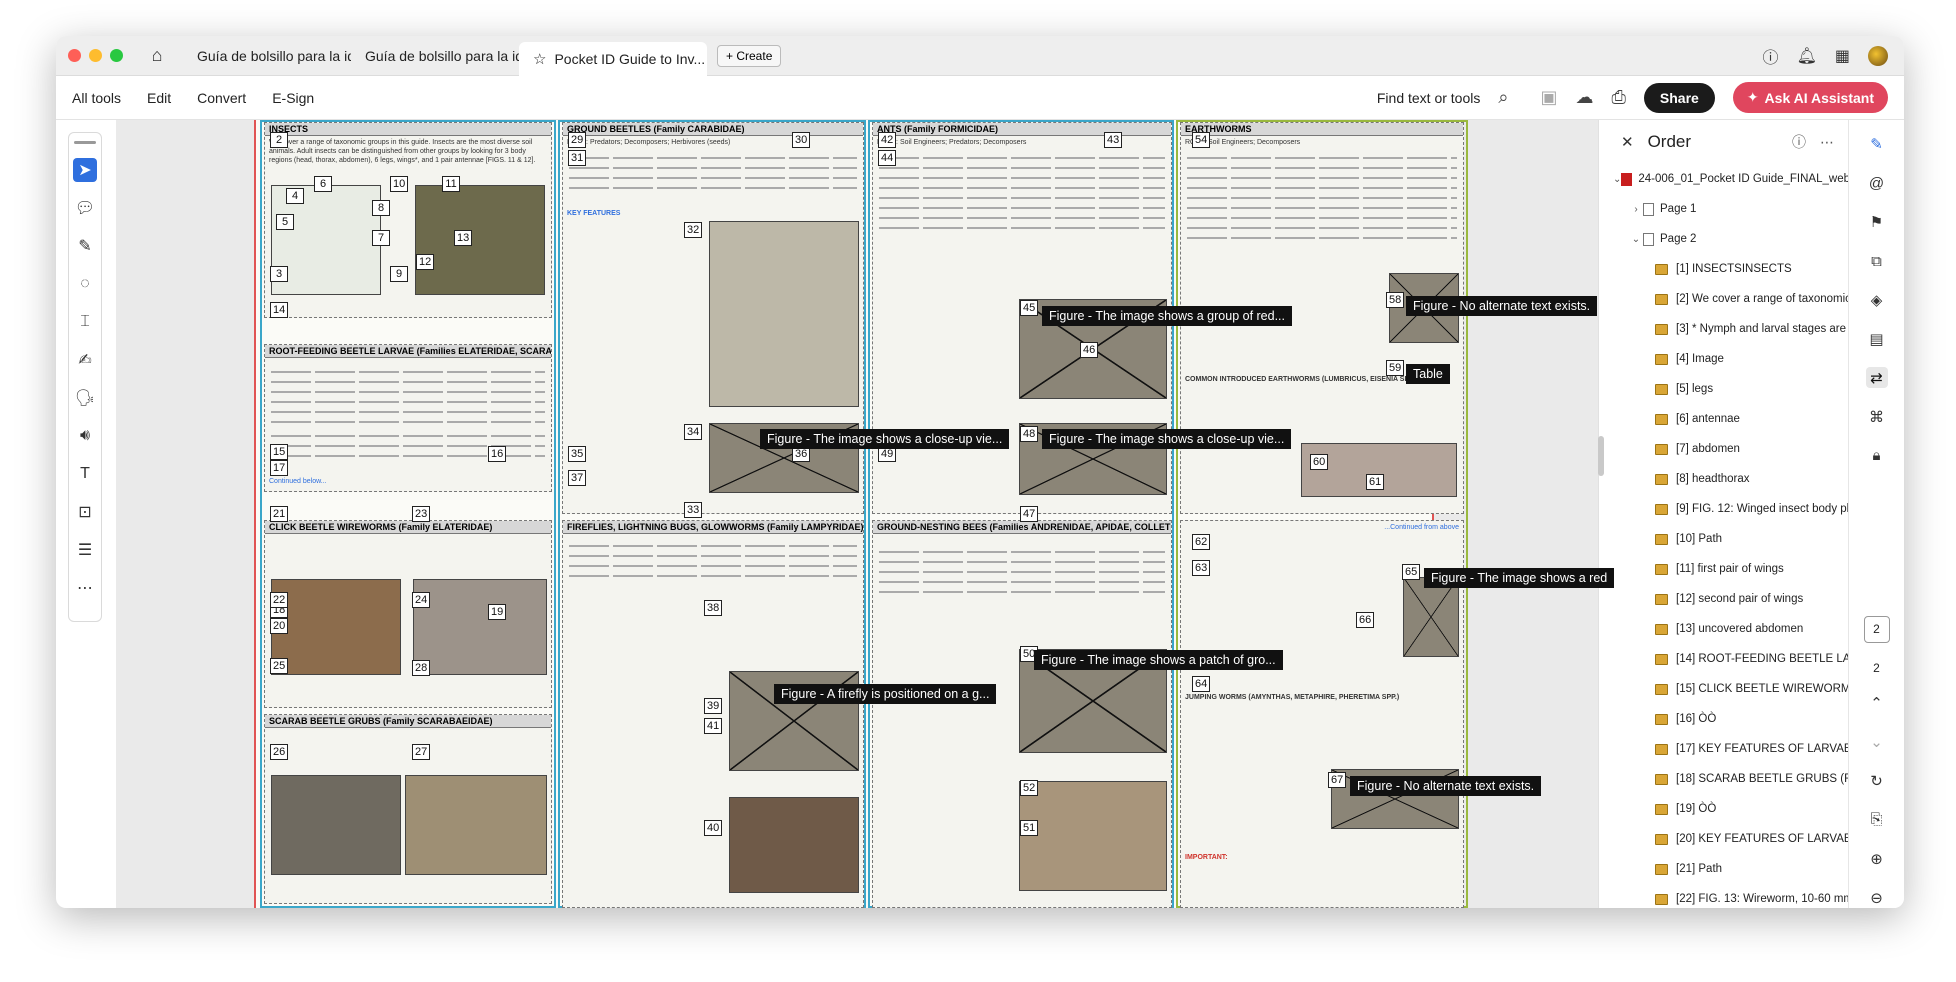 The width and height of the screenshot is (1956, 982). What do you see at coordinates (285, 222) in the screenshot?
I see `tag-number: 5` at bounding box center [285, 222].